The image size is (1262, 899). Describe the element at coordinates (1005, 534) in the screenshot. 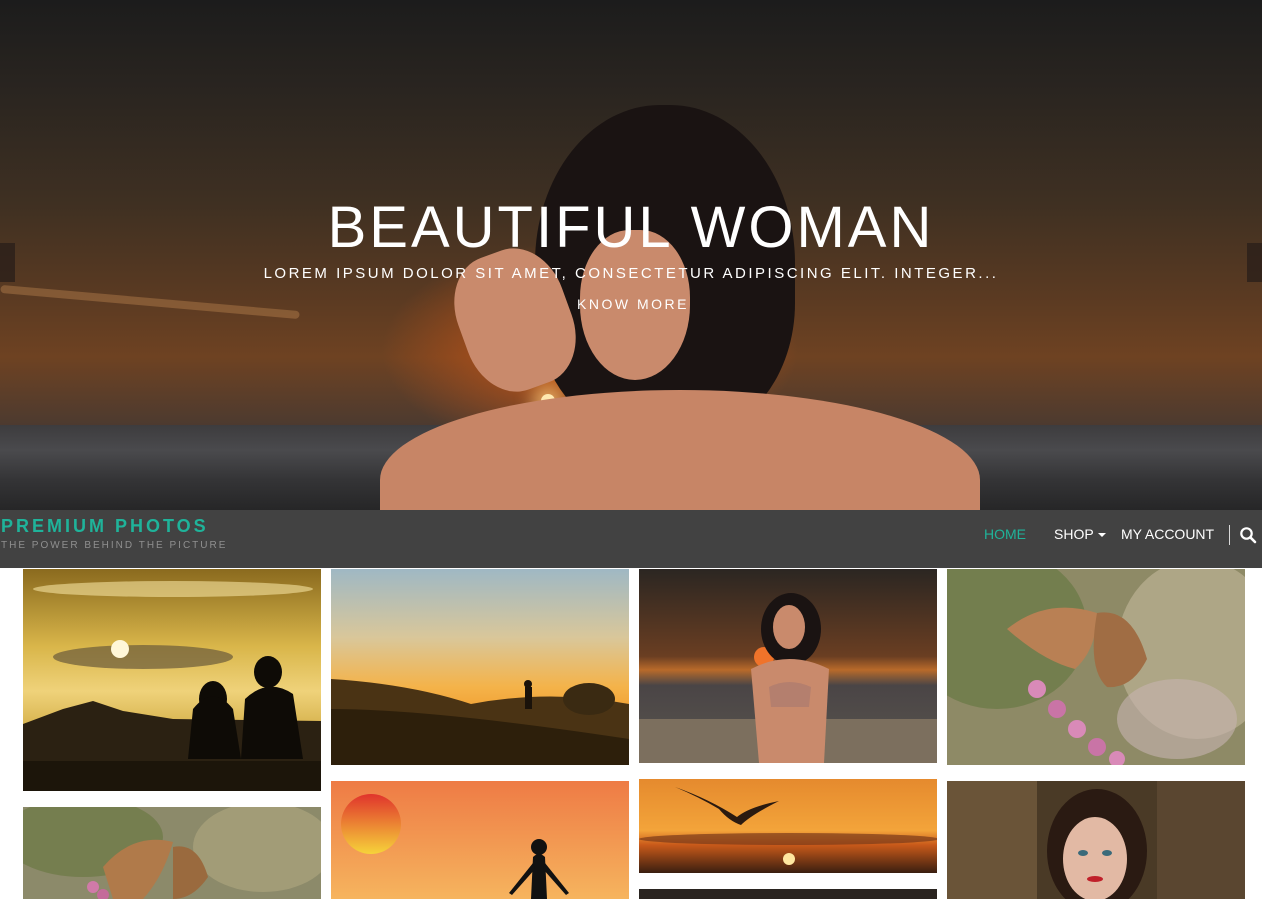

I see `nav-item-home: HOME` at that location.